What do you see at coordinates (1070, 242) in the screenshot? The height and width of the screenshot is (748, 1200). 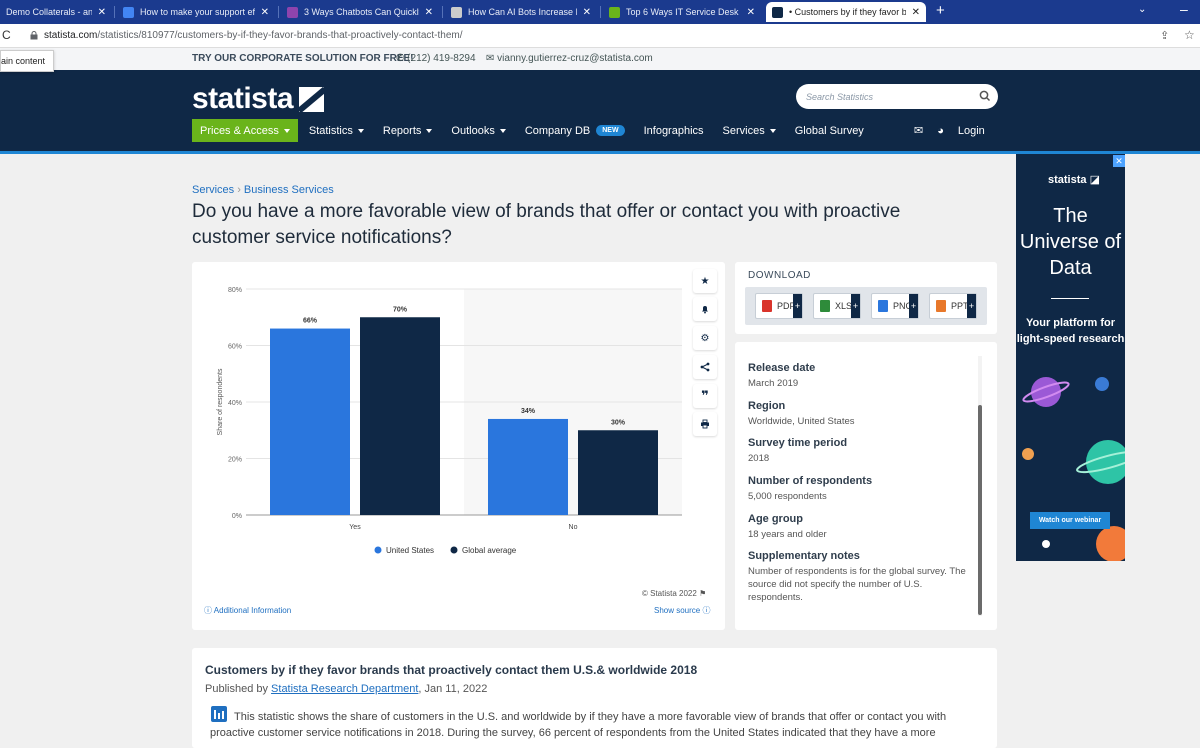 I see `ad-headline: The Universe of Data` at bounding box center [1070, 242].